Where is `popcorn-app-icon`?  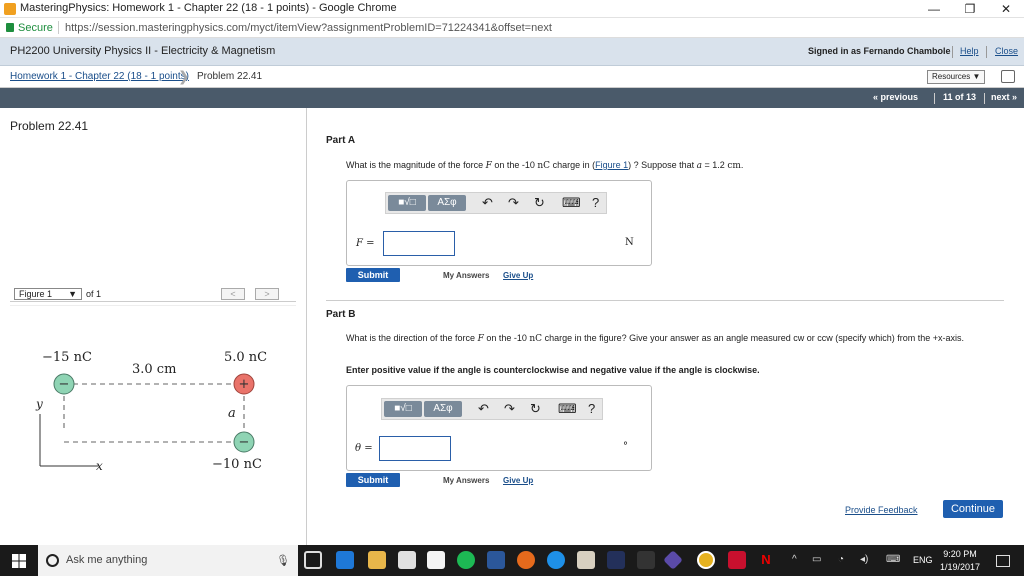
popcorn-app-icon is located at coordinates (586, 560).